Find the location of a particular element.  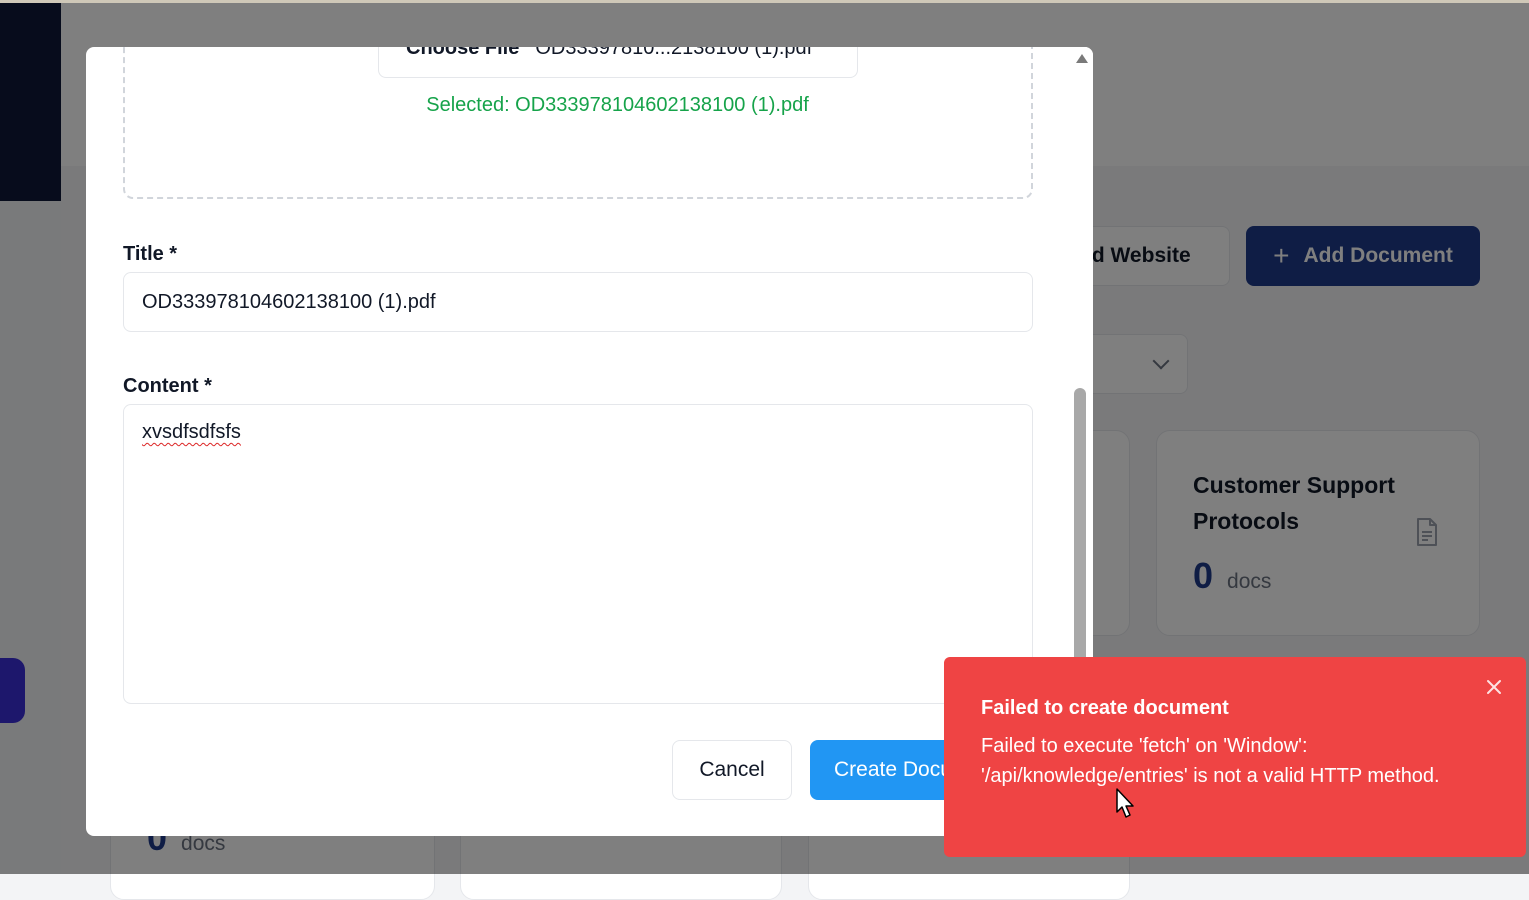

cancel-button: Cancel is located at coordinates (732, 770).